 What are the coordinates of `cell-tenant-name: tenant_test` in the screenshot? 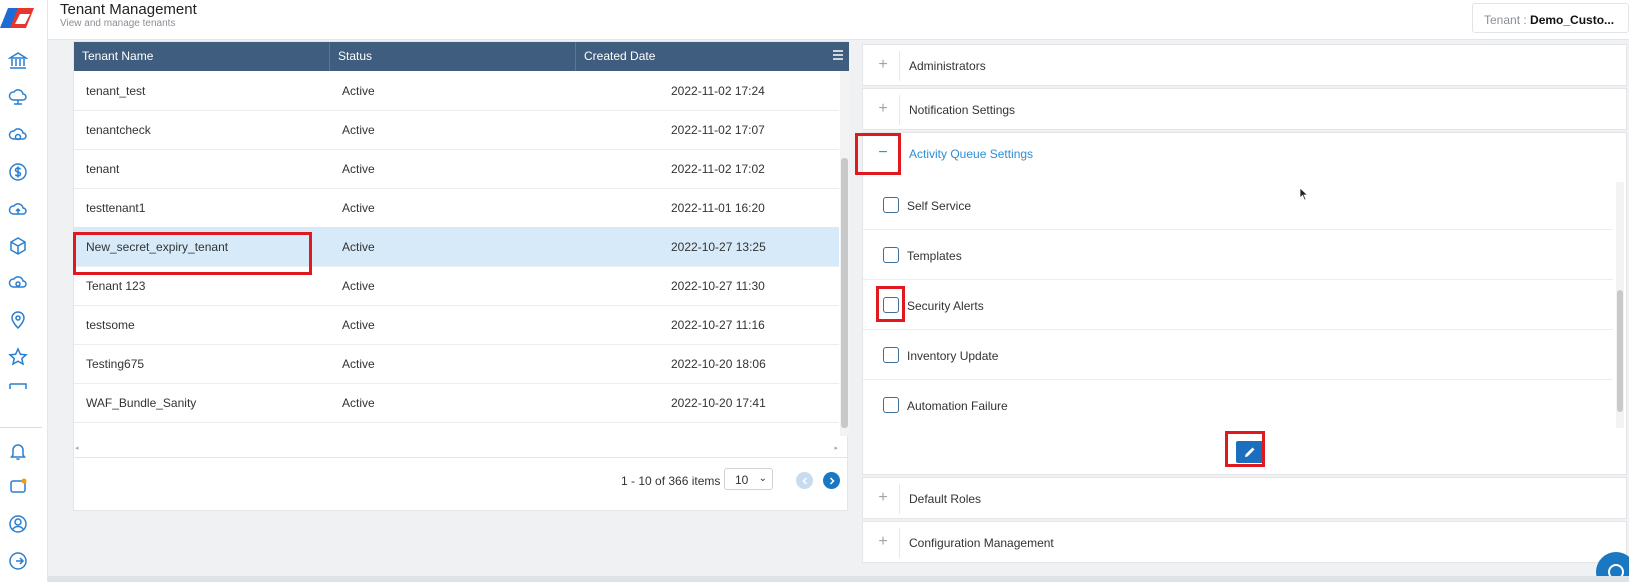 It's located at (116, 91).